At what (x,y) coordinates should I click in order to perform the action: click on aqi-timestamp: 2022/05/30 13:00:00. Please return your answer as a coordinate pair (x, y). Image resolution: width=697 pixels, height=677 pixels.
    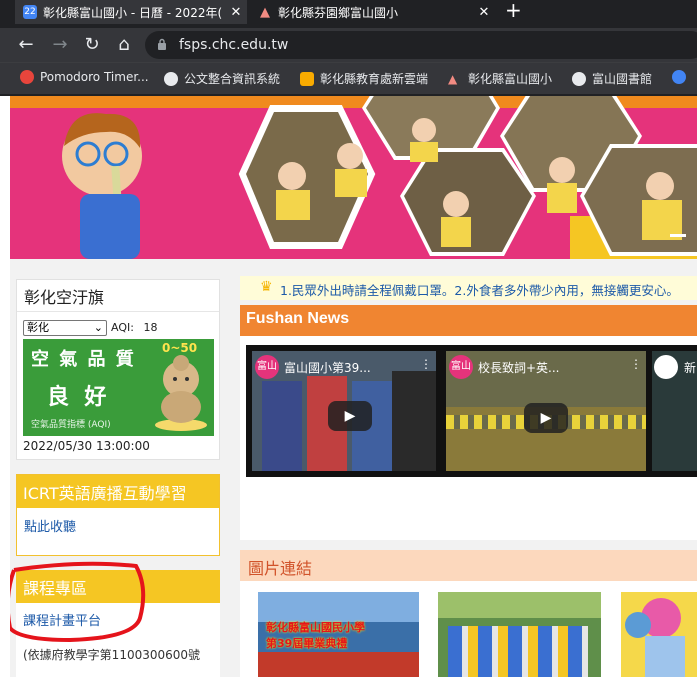
    Looking at the image, I should click on (86, 446).